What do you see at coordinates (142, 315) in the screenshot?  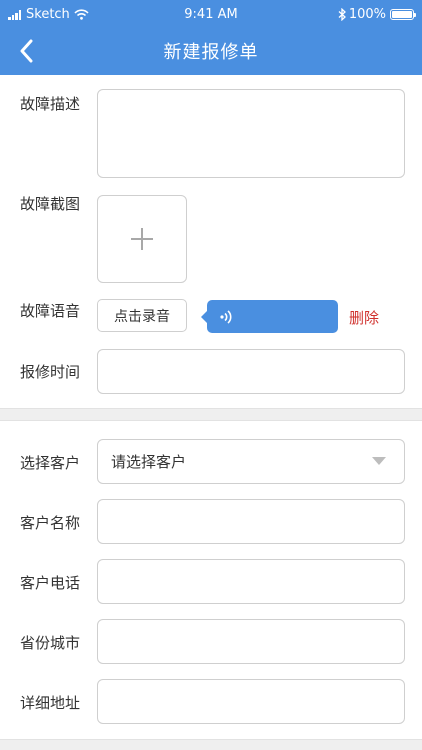 I see `record-button: 点击录音` at bounding box center [142, 315].